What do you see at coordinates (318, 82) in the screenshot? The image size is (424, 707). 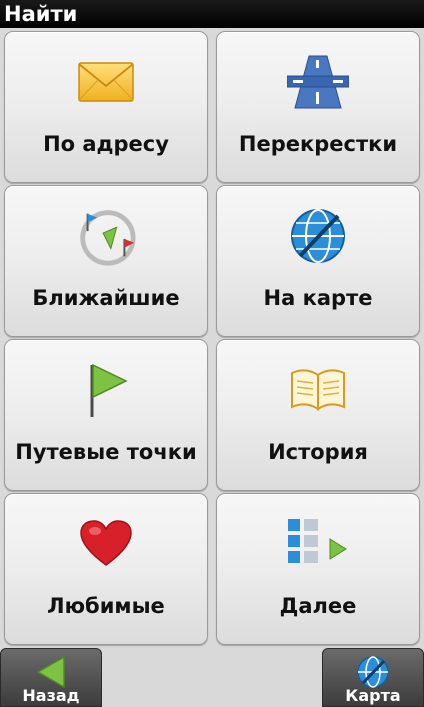 I see `highway-icon` at bounding box center [318, 82].